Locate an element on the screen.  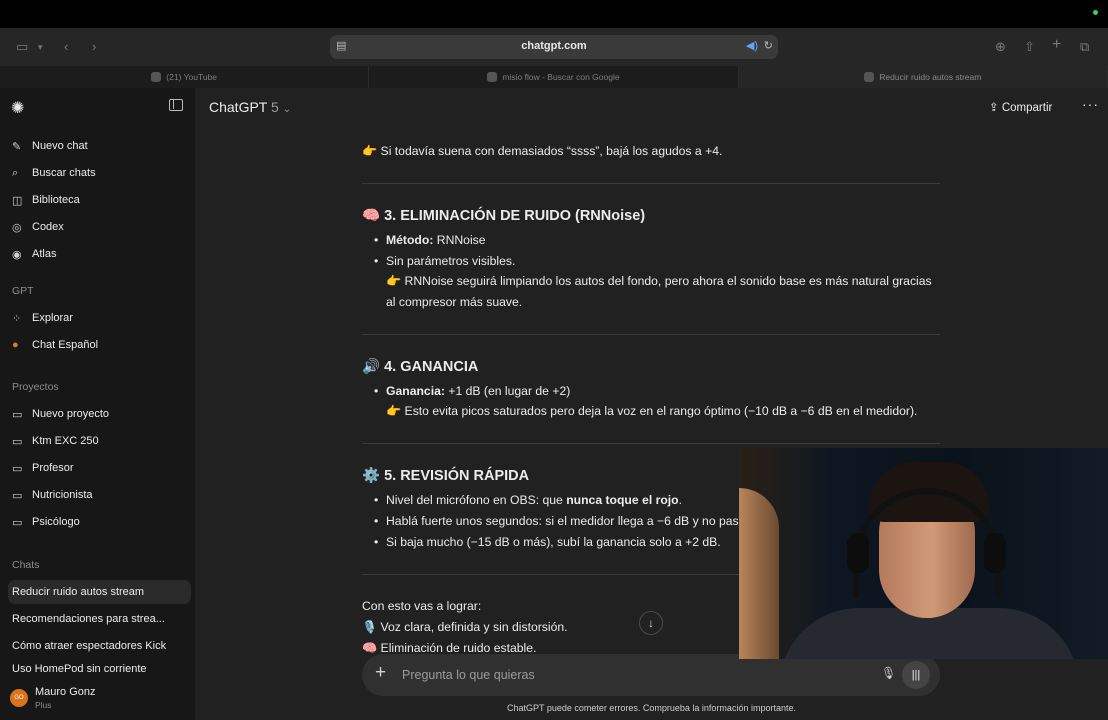
scroll-down-button: ↓ is located at coordinates (651, 623).